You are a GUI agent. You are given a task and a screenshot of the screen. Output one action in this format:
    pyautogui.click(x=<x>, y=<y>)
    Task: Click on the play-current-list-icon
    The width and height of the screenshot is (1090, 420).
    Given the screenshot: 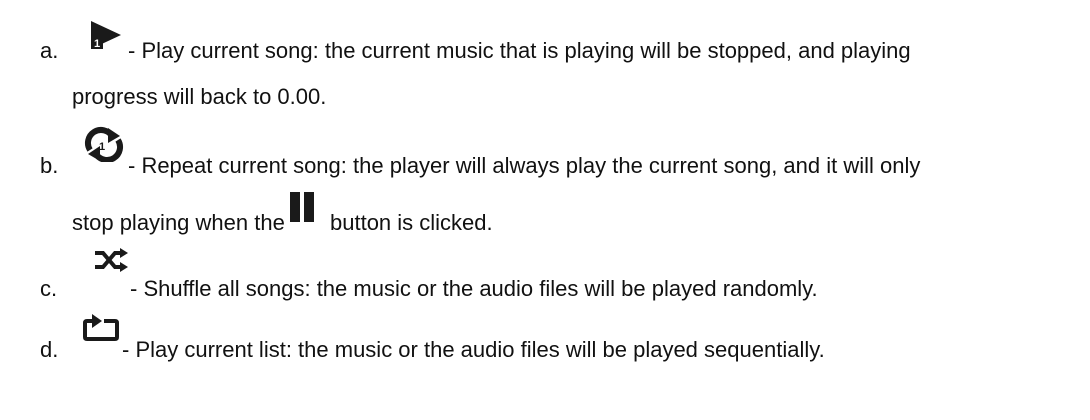 What is the action you would take?
    pyautogui.click(x=101, y=327)
    